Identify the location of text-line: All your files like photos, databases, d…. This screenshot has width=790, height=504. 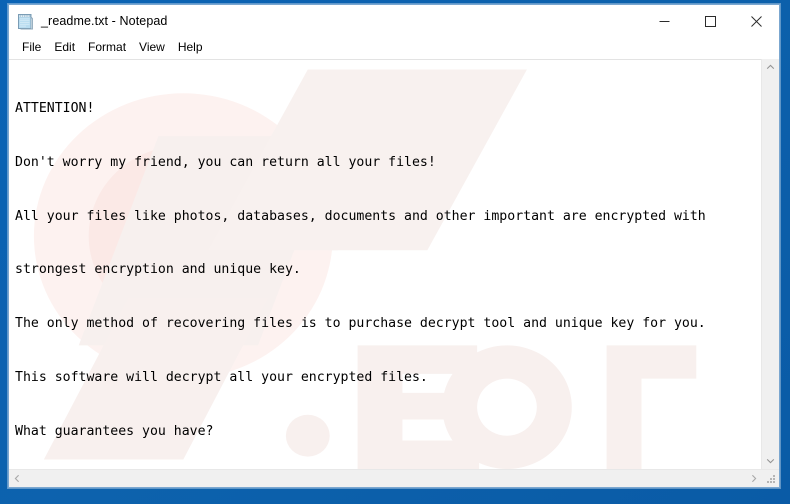
(360, 216).